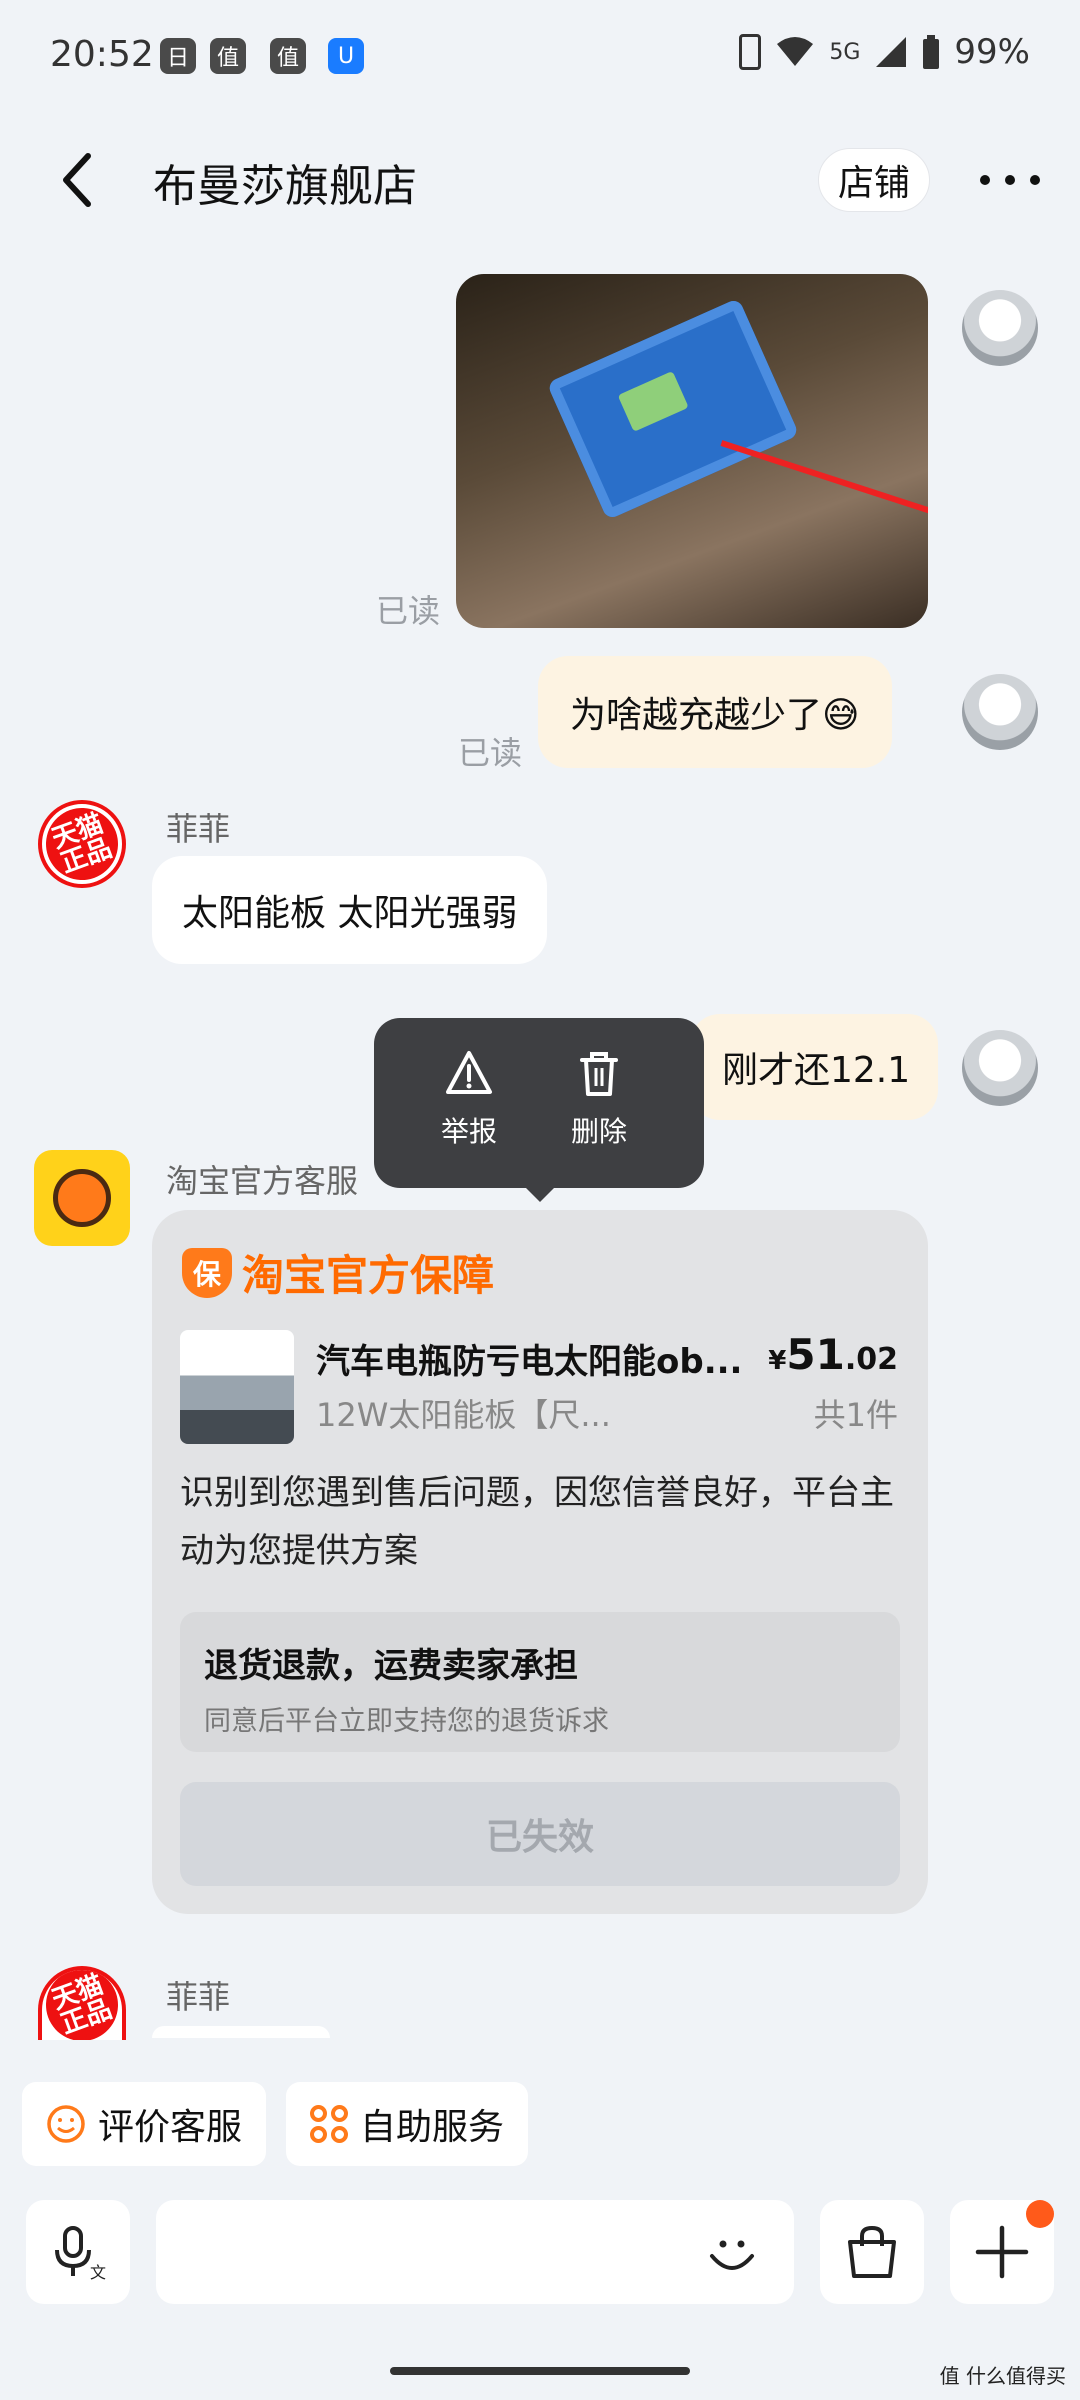  I want to click on product-price: ¥51.02, so click(833, 1354).